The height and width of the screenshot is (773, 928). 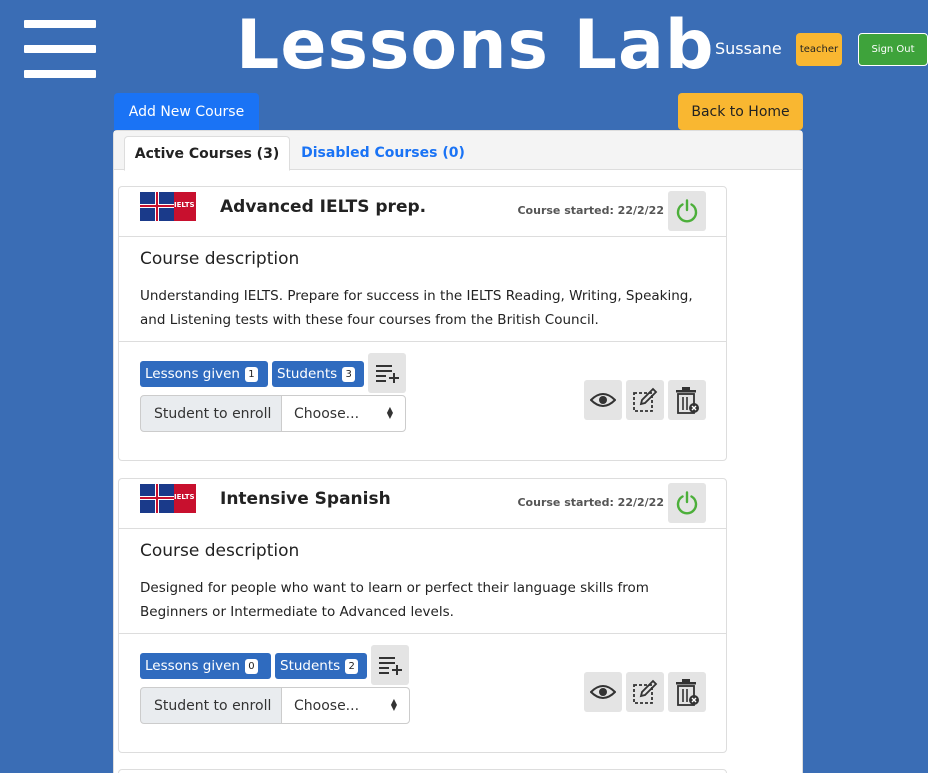 What do you see at coordinates (383, 153) in the screenshot?
I see `tab-disabled-courses: Disabled Courses (0)` at bounding box center [383, 153].